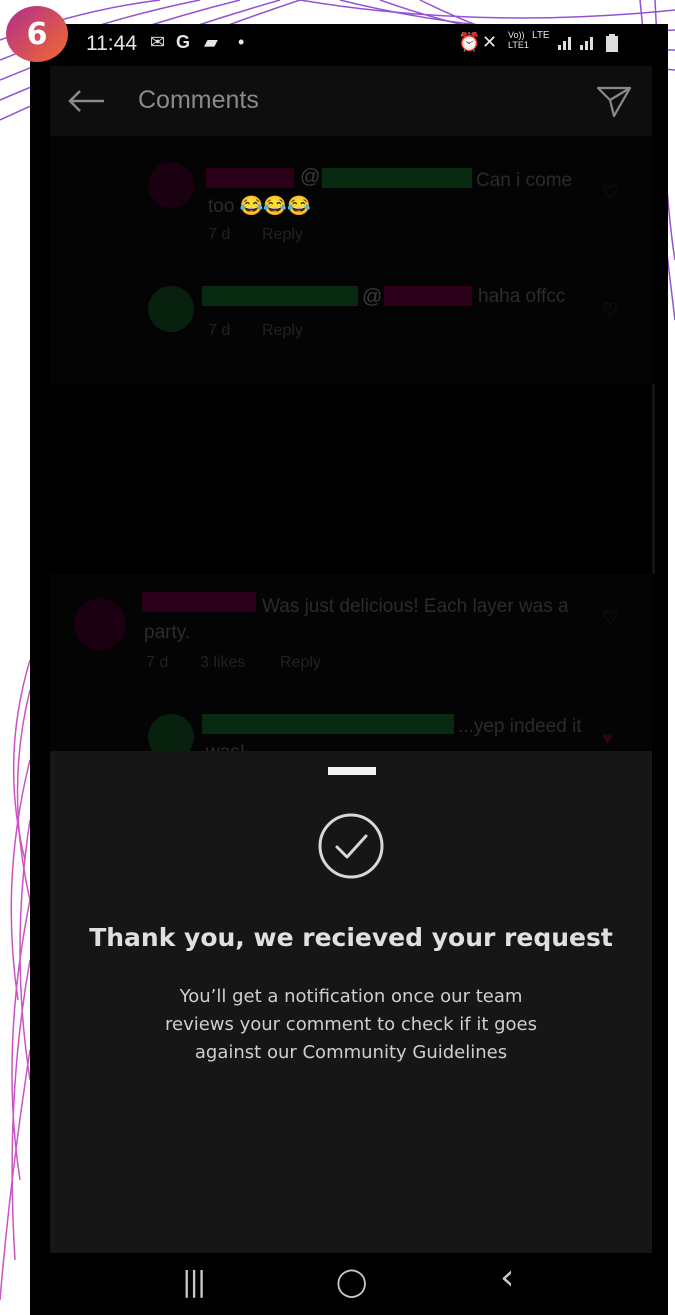  Describe the element at coordinates (352, 479) in the screenshot. I see `hidden-region` at that location.